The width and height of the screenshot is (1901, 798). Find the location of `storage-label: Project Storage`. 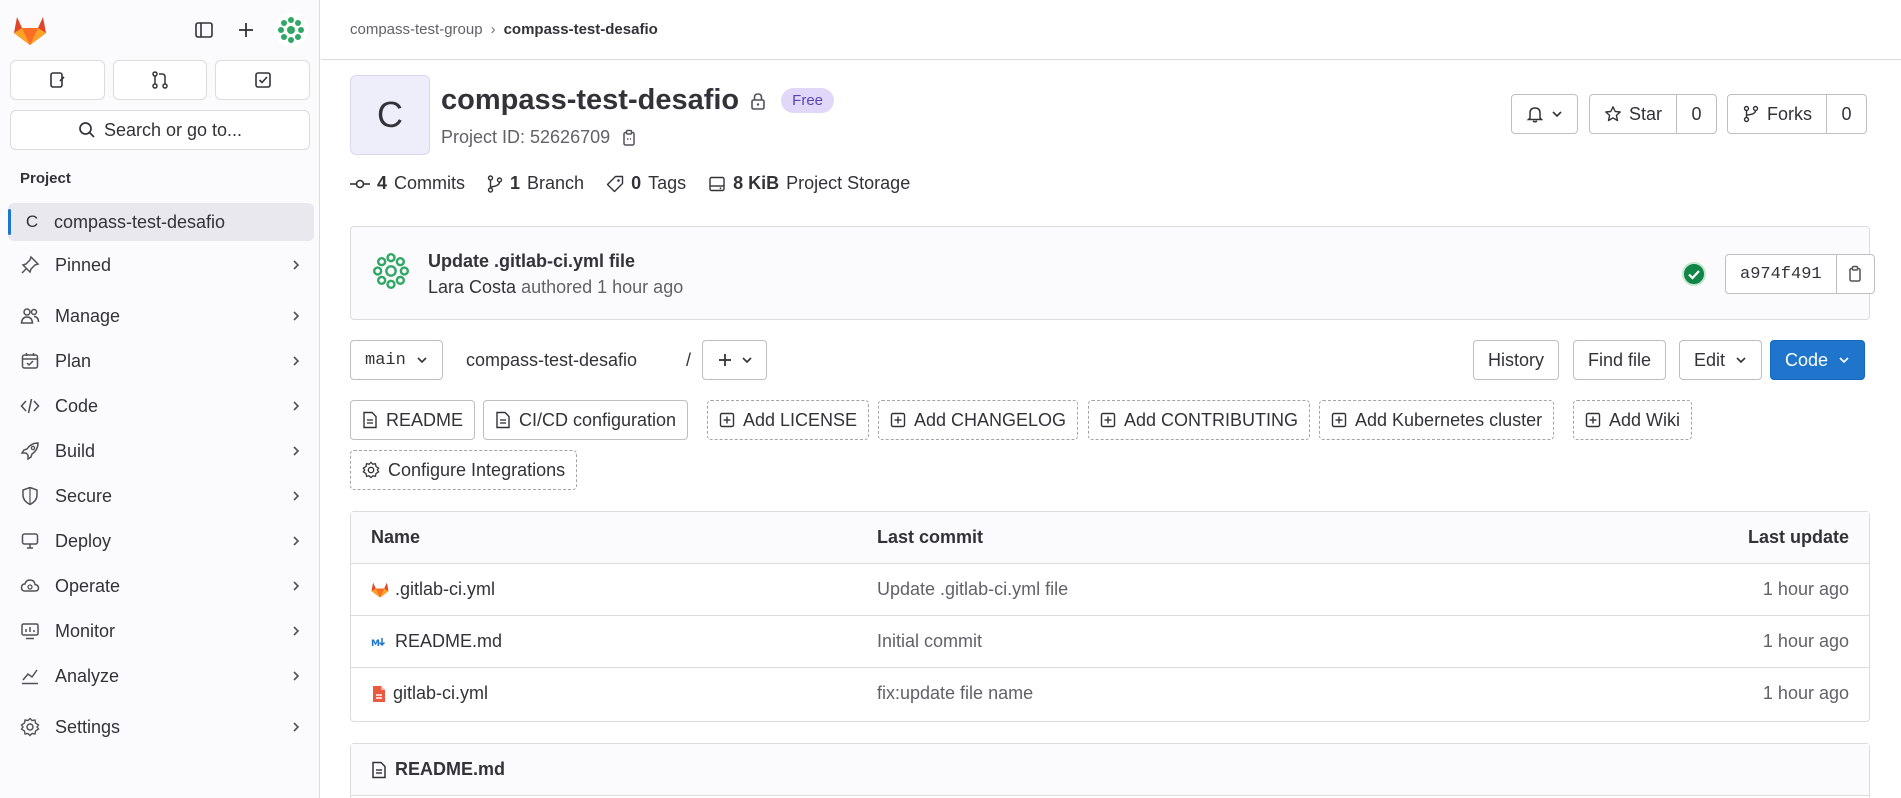

storage-label: Project Storage is located at coordinates (848, 183).